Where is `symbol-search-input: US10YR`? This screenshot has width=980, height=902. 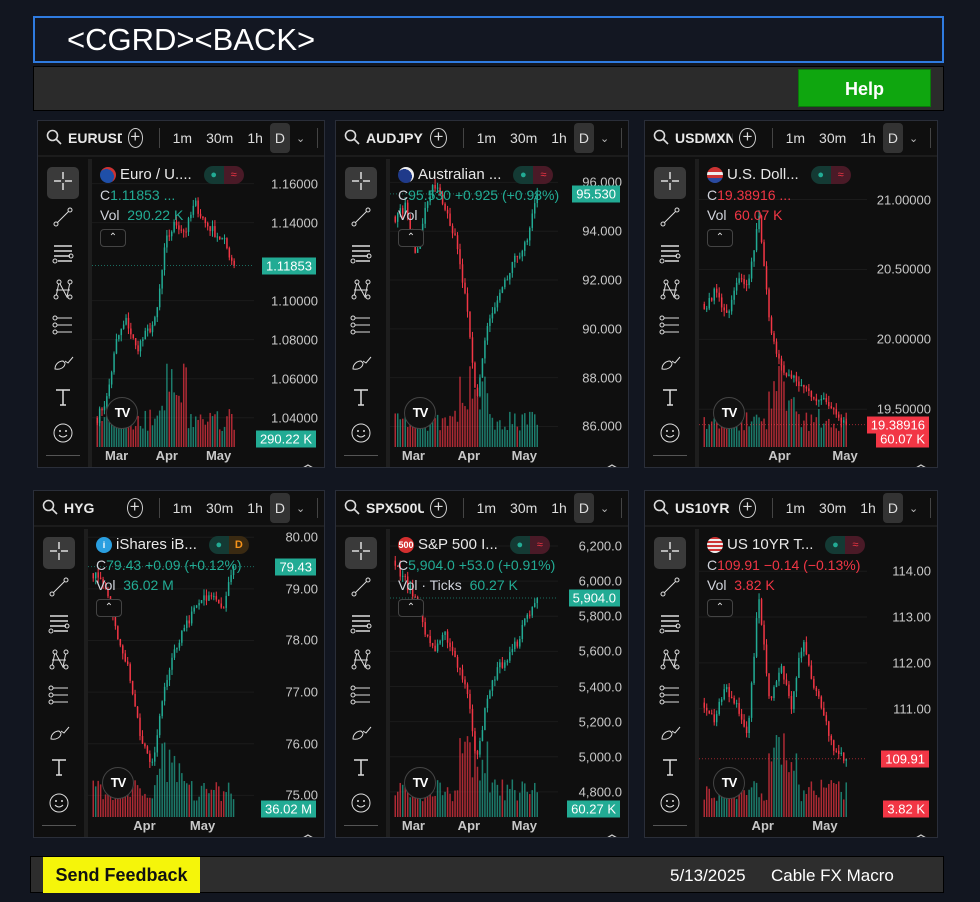
symbol-search-input: US10YR is located at coordinates (704, 508).